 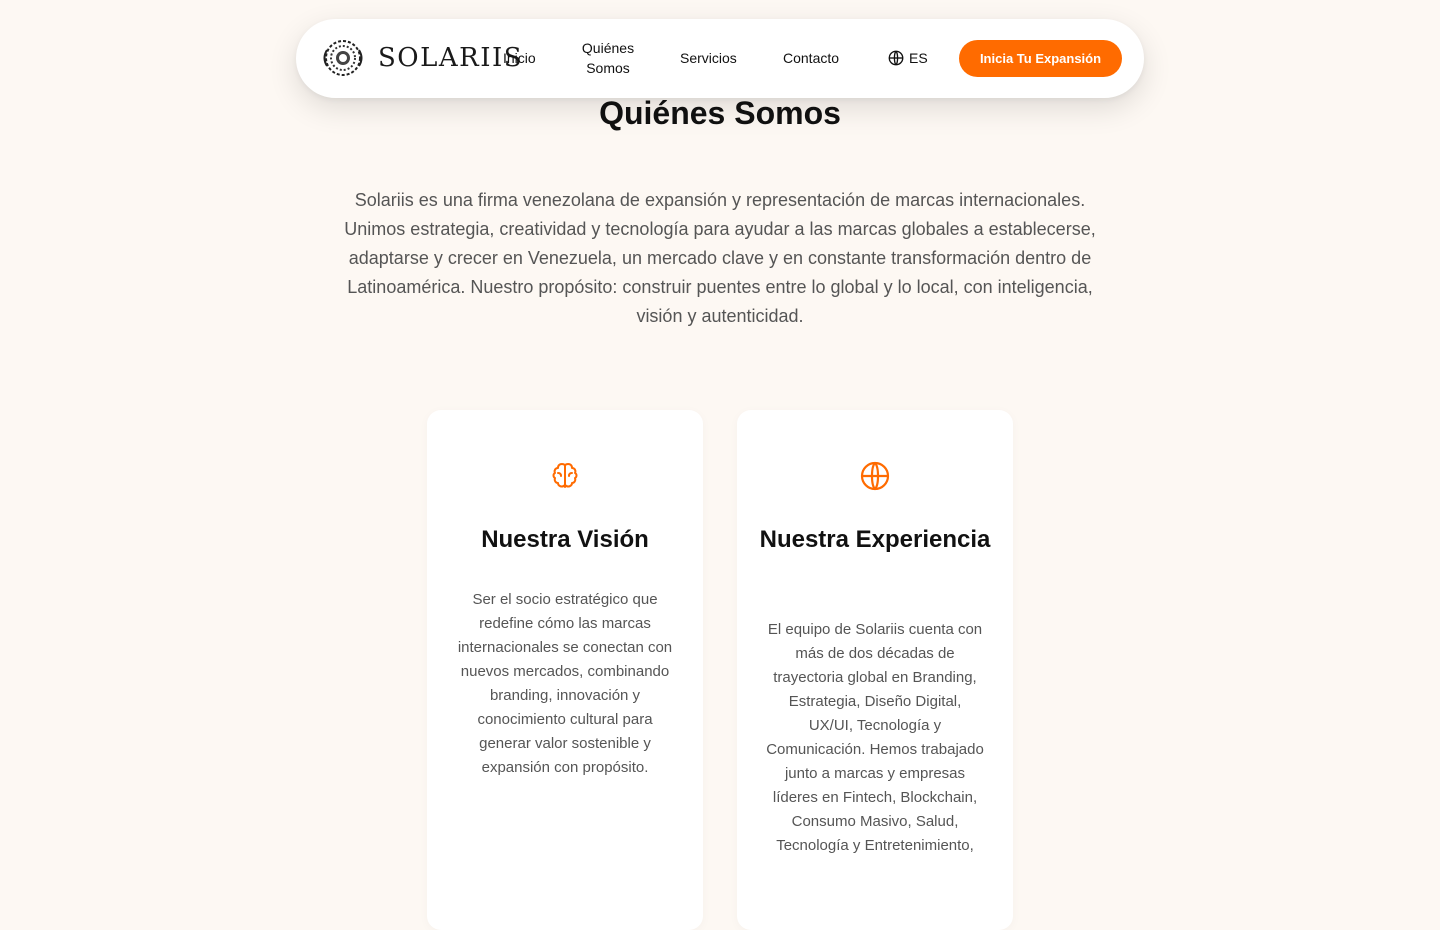 I want to click on language-switcher: ES, so click(x=907, y=58).